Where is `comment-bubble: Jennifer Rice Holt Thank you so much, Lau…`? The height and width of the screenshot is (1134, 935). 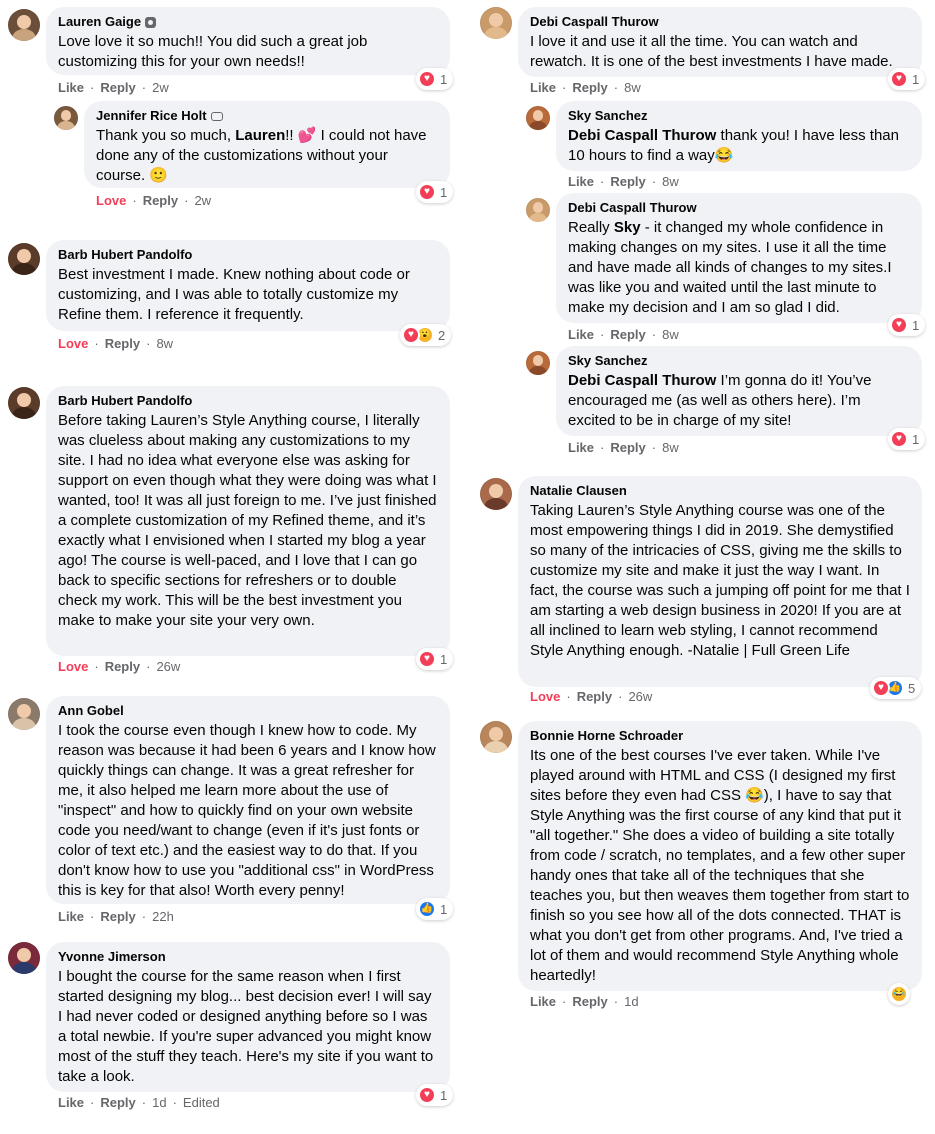 comment-bubble: Jennifer Rice Holt Thank you so much, Lau… is located at coordinates (267, 144).